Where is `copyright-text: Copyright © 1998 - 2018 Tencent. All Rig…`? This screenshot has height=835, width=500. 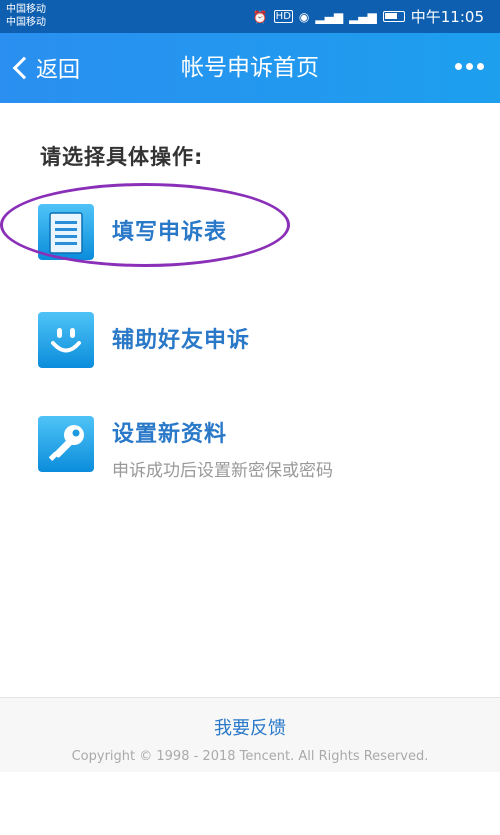
copyright-text: Copyright © 1998 - 2018 Tencent. All Rig… is located at coordinates (250, 756).